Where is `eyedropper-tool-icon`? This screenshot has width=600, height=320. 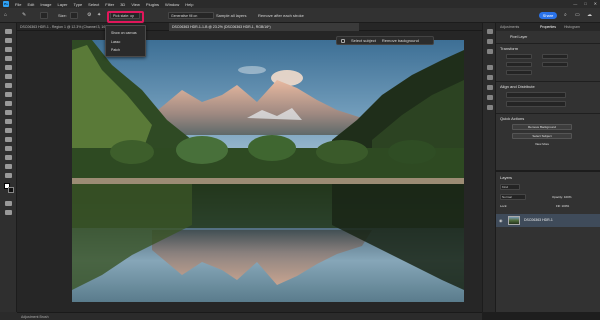
eyedropper-tool-icon is located at coordinates (8, 85).